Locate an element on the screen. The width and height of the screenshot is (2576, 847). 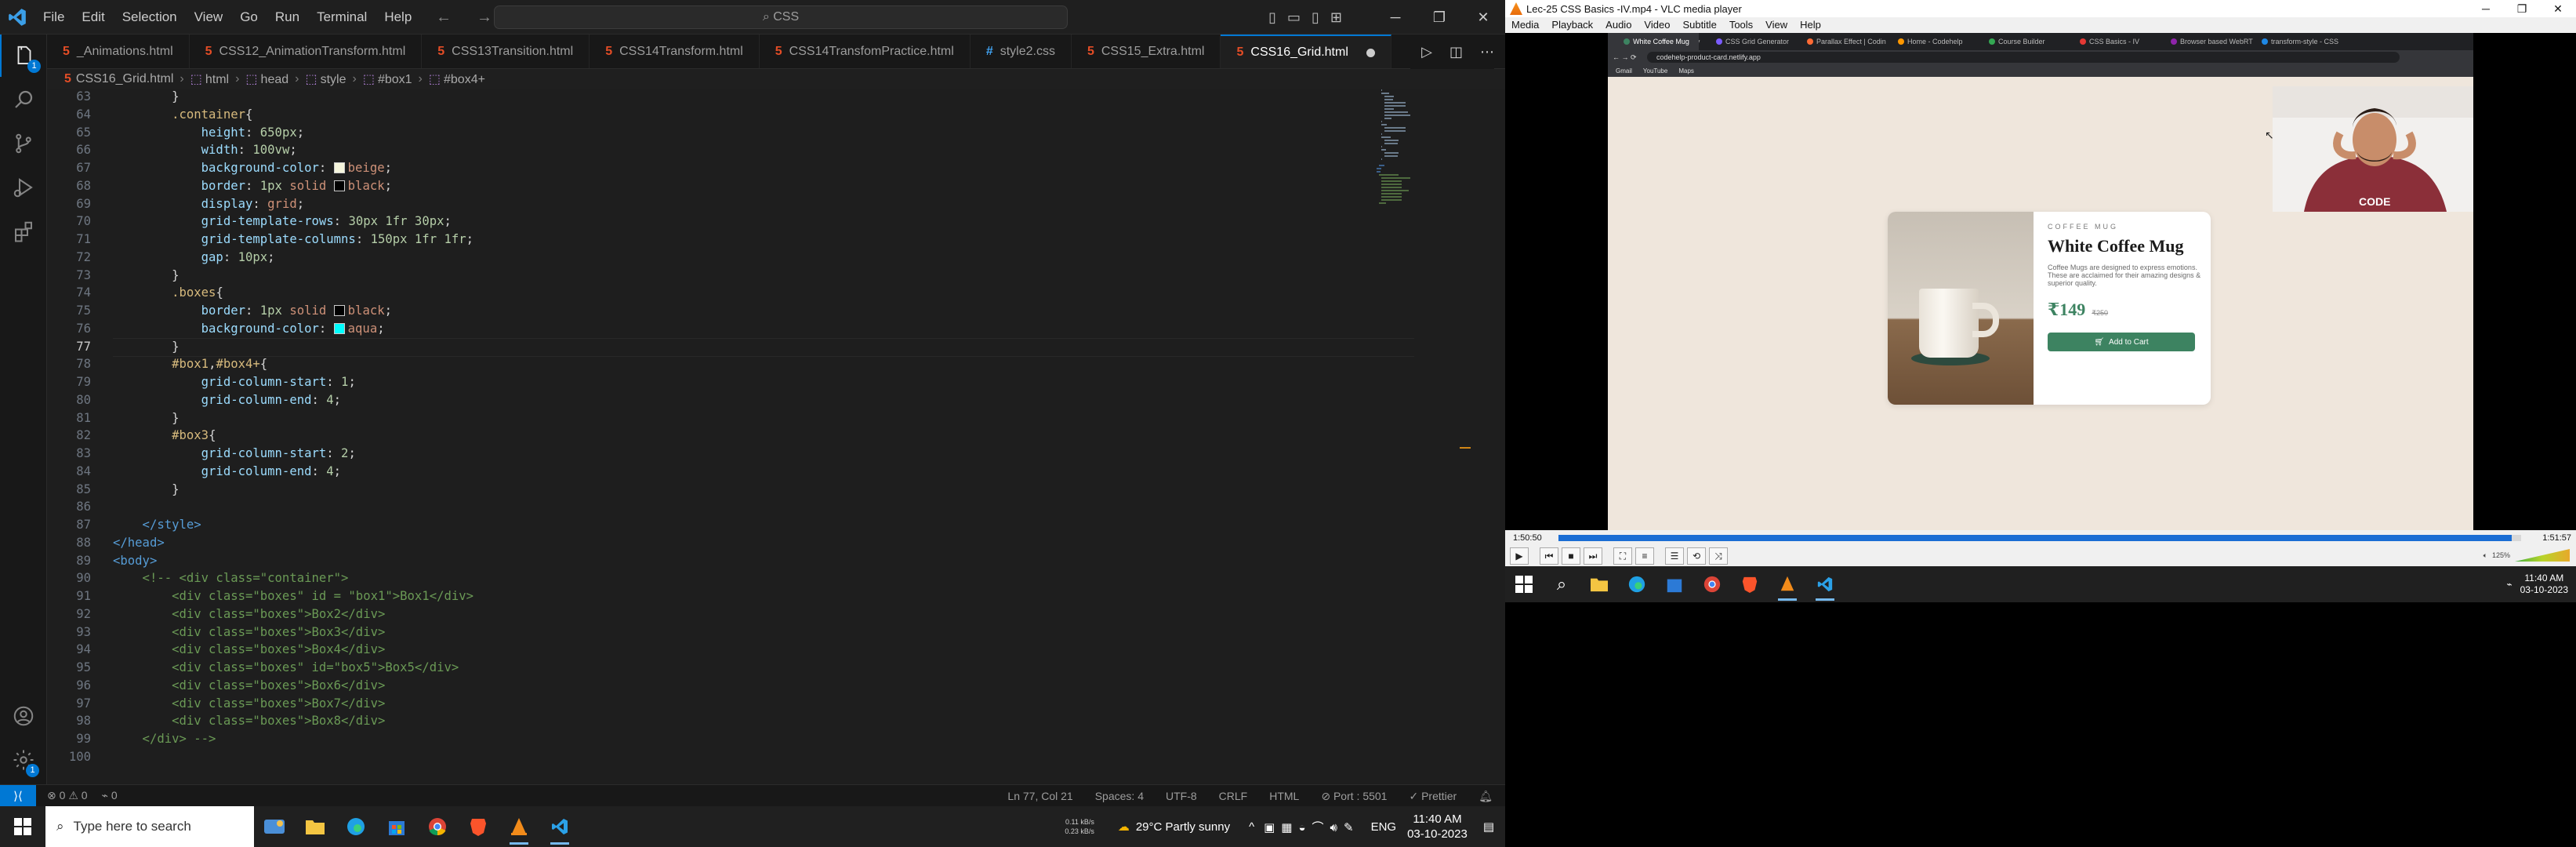
menu-item-help: Help is located at coordinates (398, 17).